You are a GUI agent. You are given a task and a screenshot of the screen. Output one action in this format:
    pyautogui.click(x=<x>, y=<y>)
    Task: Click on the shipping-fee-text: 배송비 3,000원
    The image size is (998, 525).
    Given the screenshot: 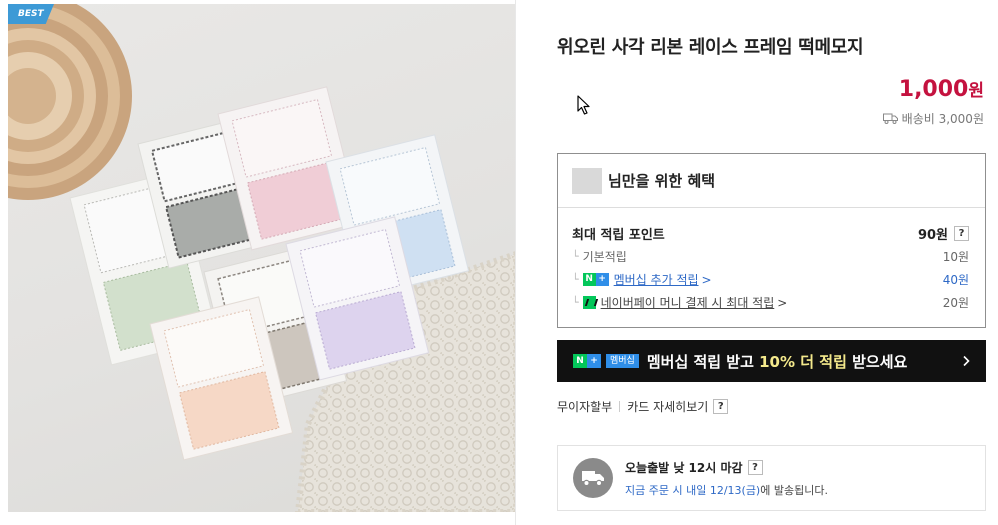 What is the action you would take?
    pyautogui.click(x=942, y=119)
    